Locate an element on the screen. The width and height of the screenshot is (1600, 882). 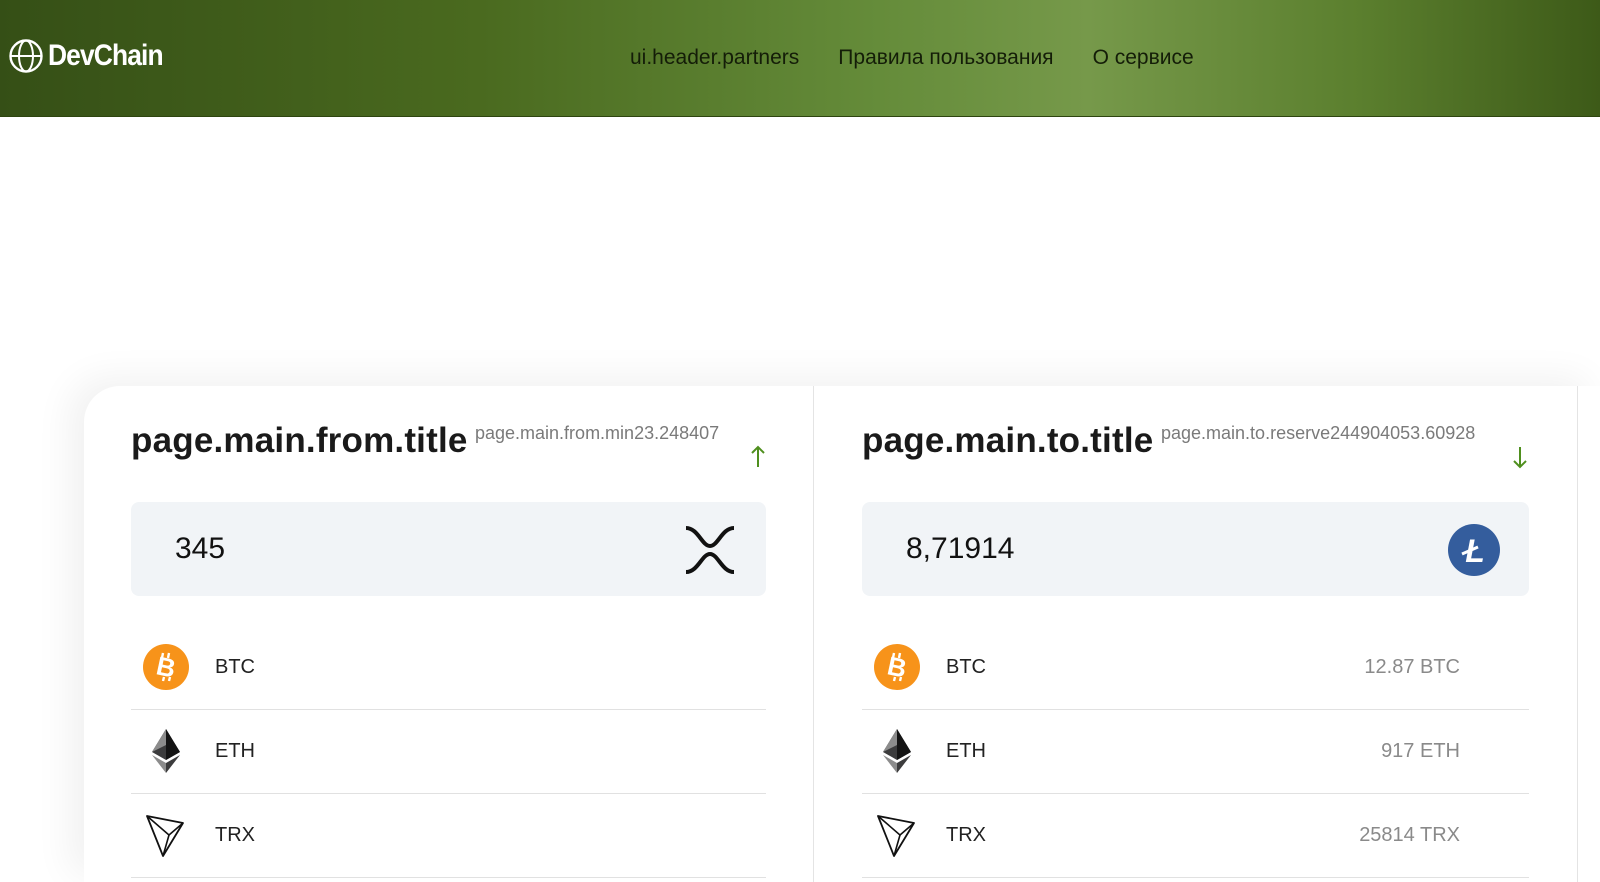
globe-icon is located at coordinates (26, 56).